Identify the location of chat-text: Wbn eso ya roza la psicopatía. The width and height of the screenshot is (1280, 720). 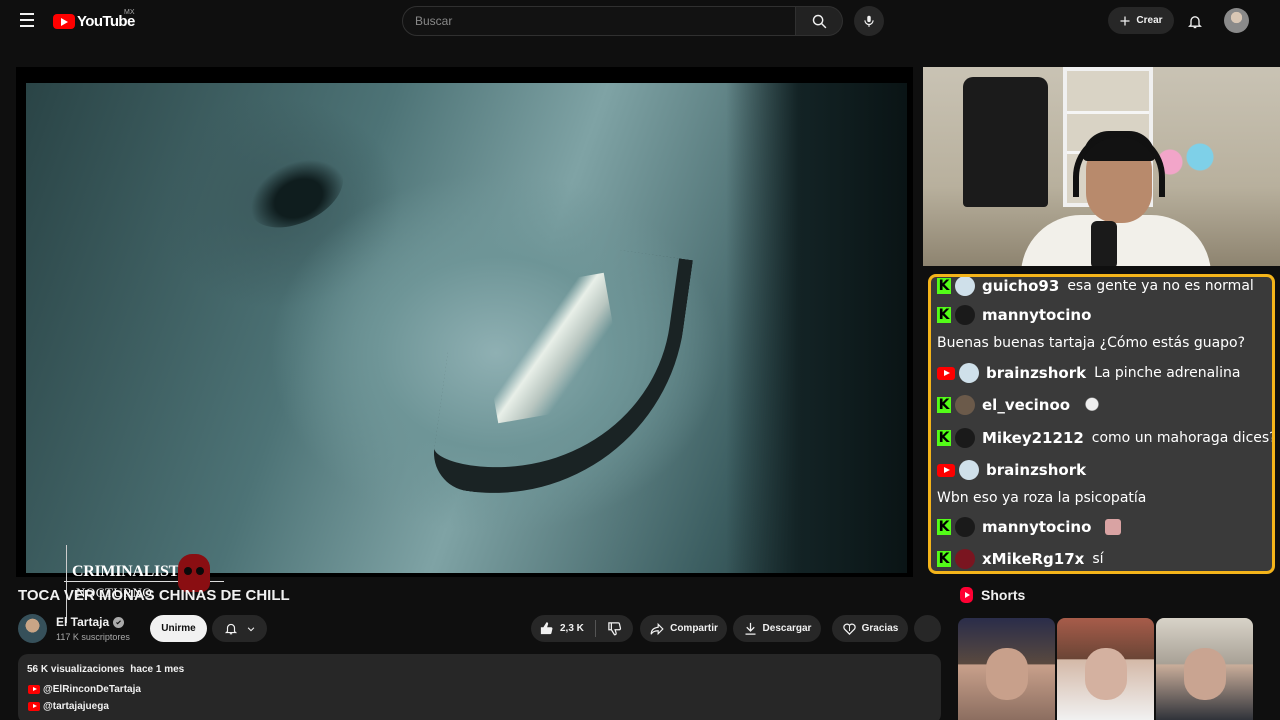
(1042, 498).